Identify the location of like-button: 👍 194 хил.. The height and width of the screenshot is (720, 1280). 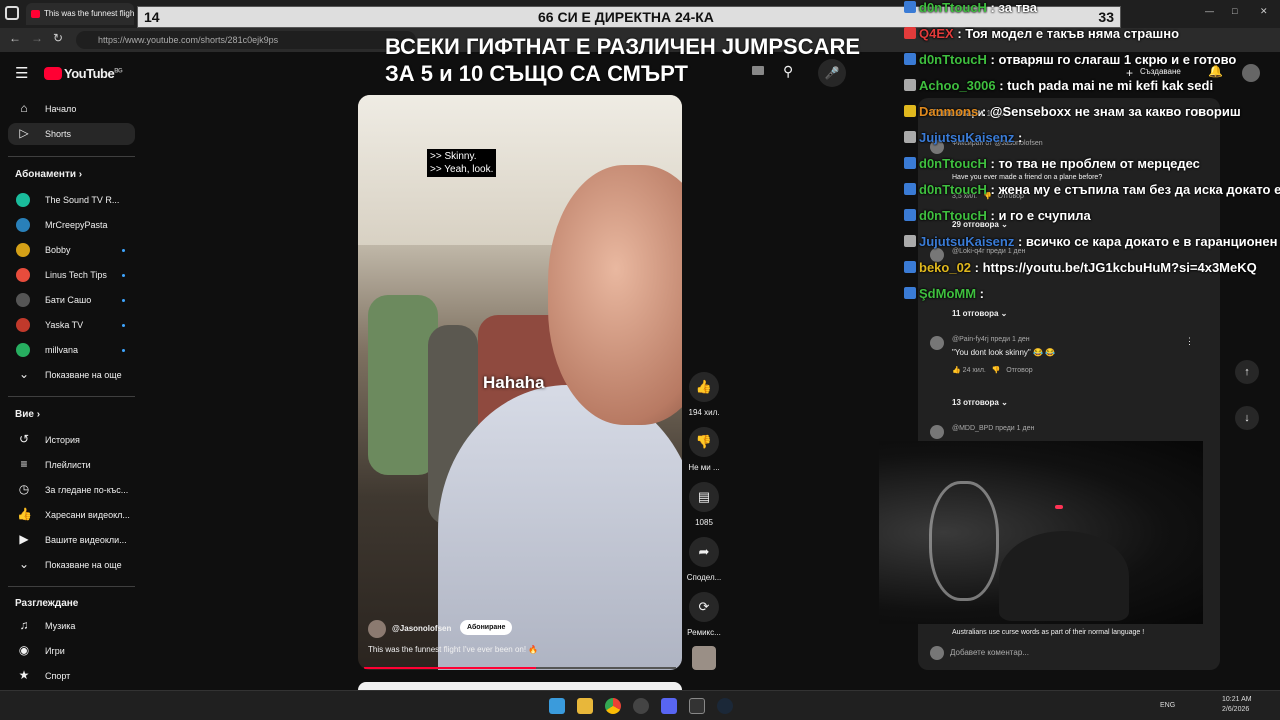
(704, 394).